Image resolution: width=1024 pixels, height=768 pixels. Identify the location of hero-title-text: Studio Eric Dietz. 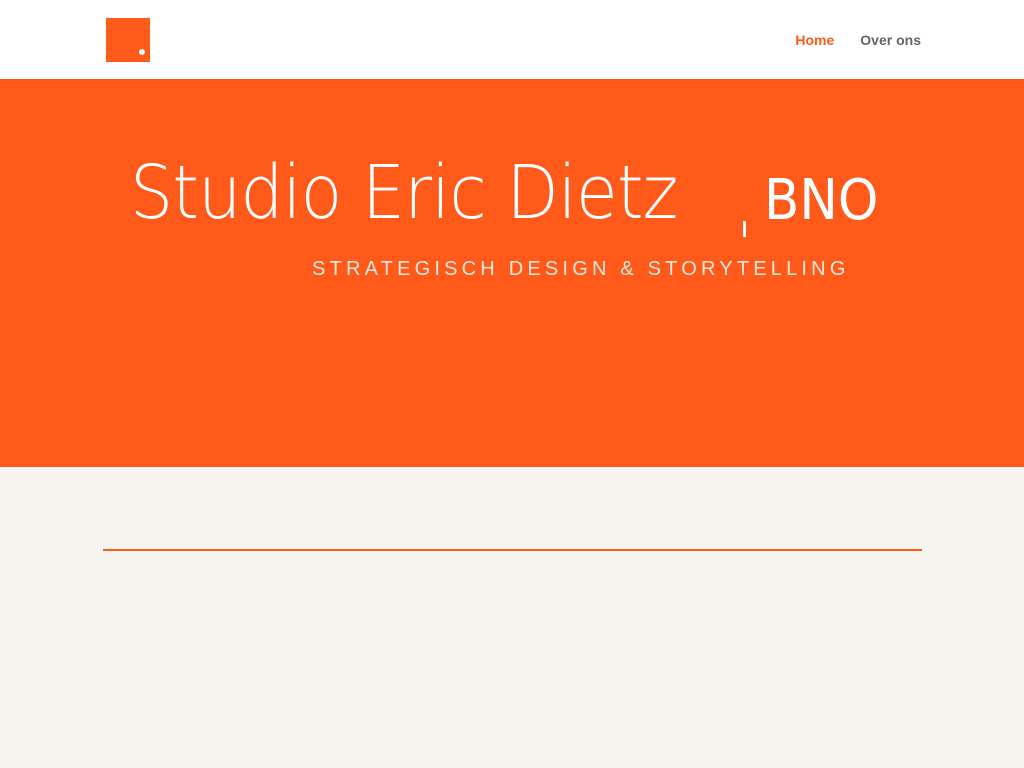
(404, 193).